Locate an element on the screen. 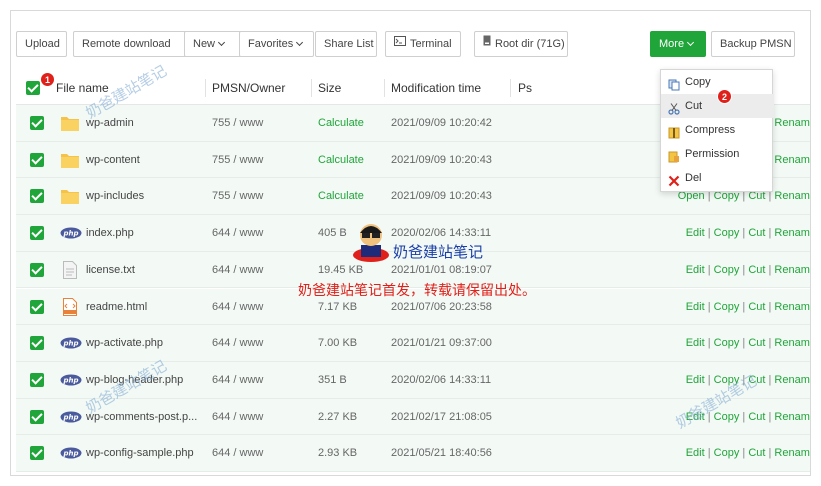 Image resolution: width=821 pixels, height=486 pixels. column-header-size: Size is located at coordinates (351, 88).